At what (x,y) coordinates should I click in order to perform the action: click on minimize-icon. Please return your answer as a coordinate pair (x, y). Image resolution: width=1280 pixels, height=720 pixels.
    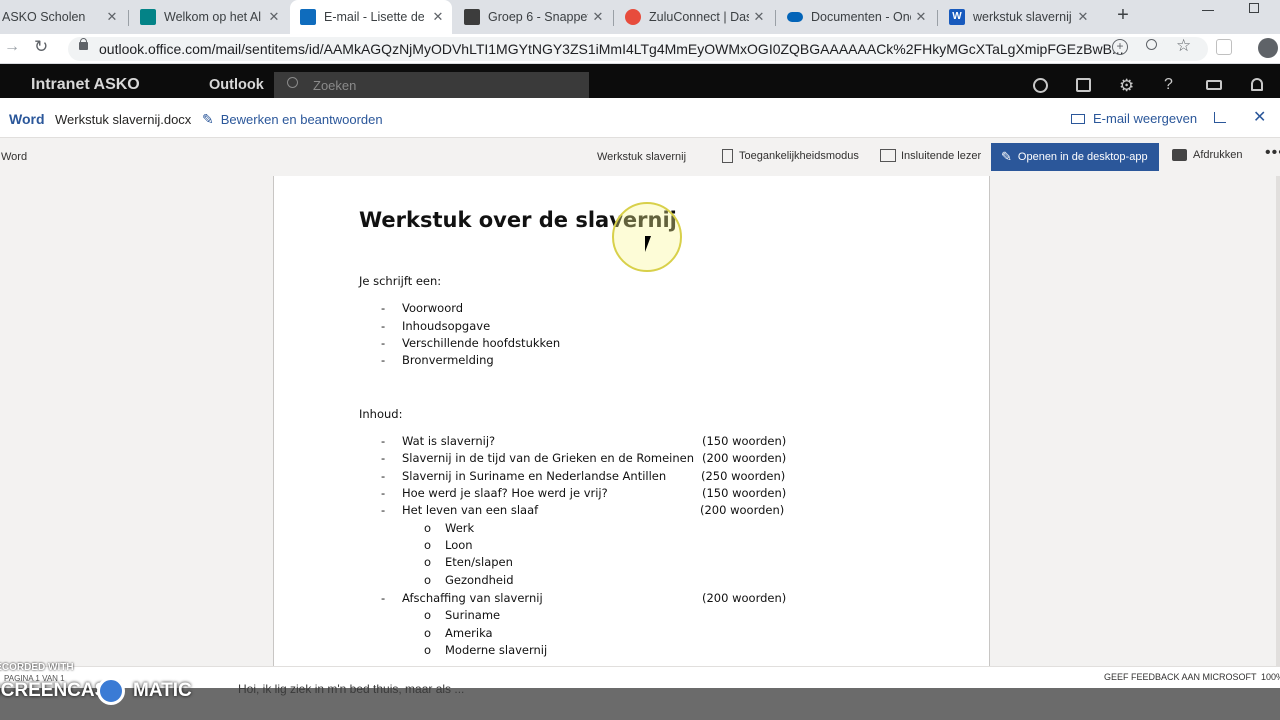
    Looking at the image, I should click on (1208, 10).